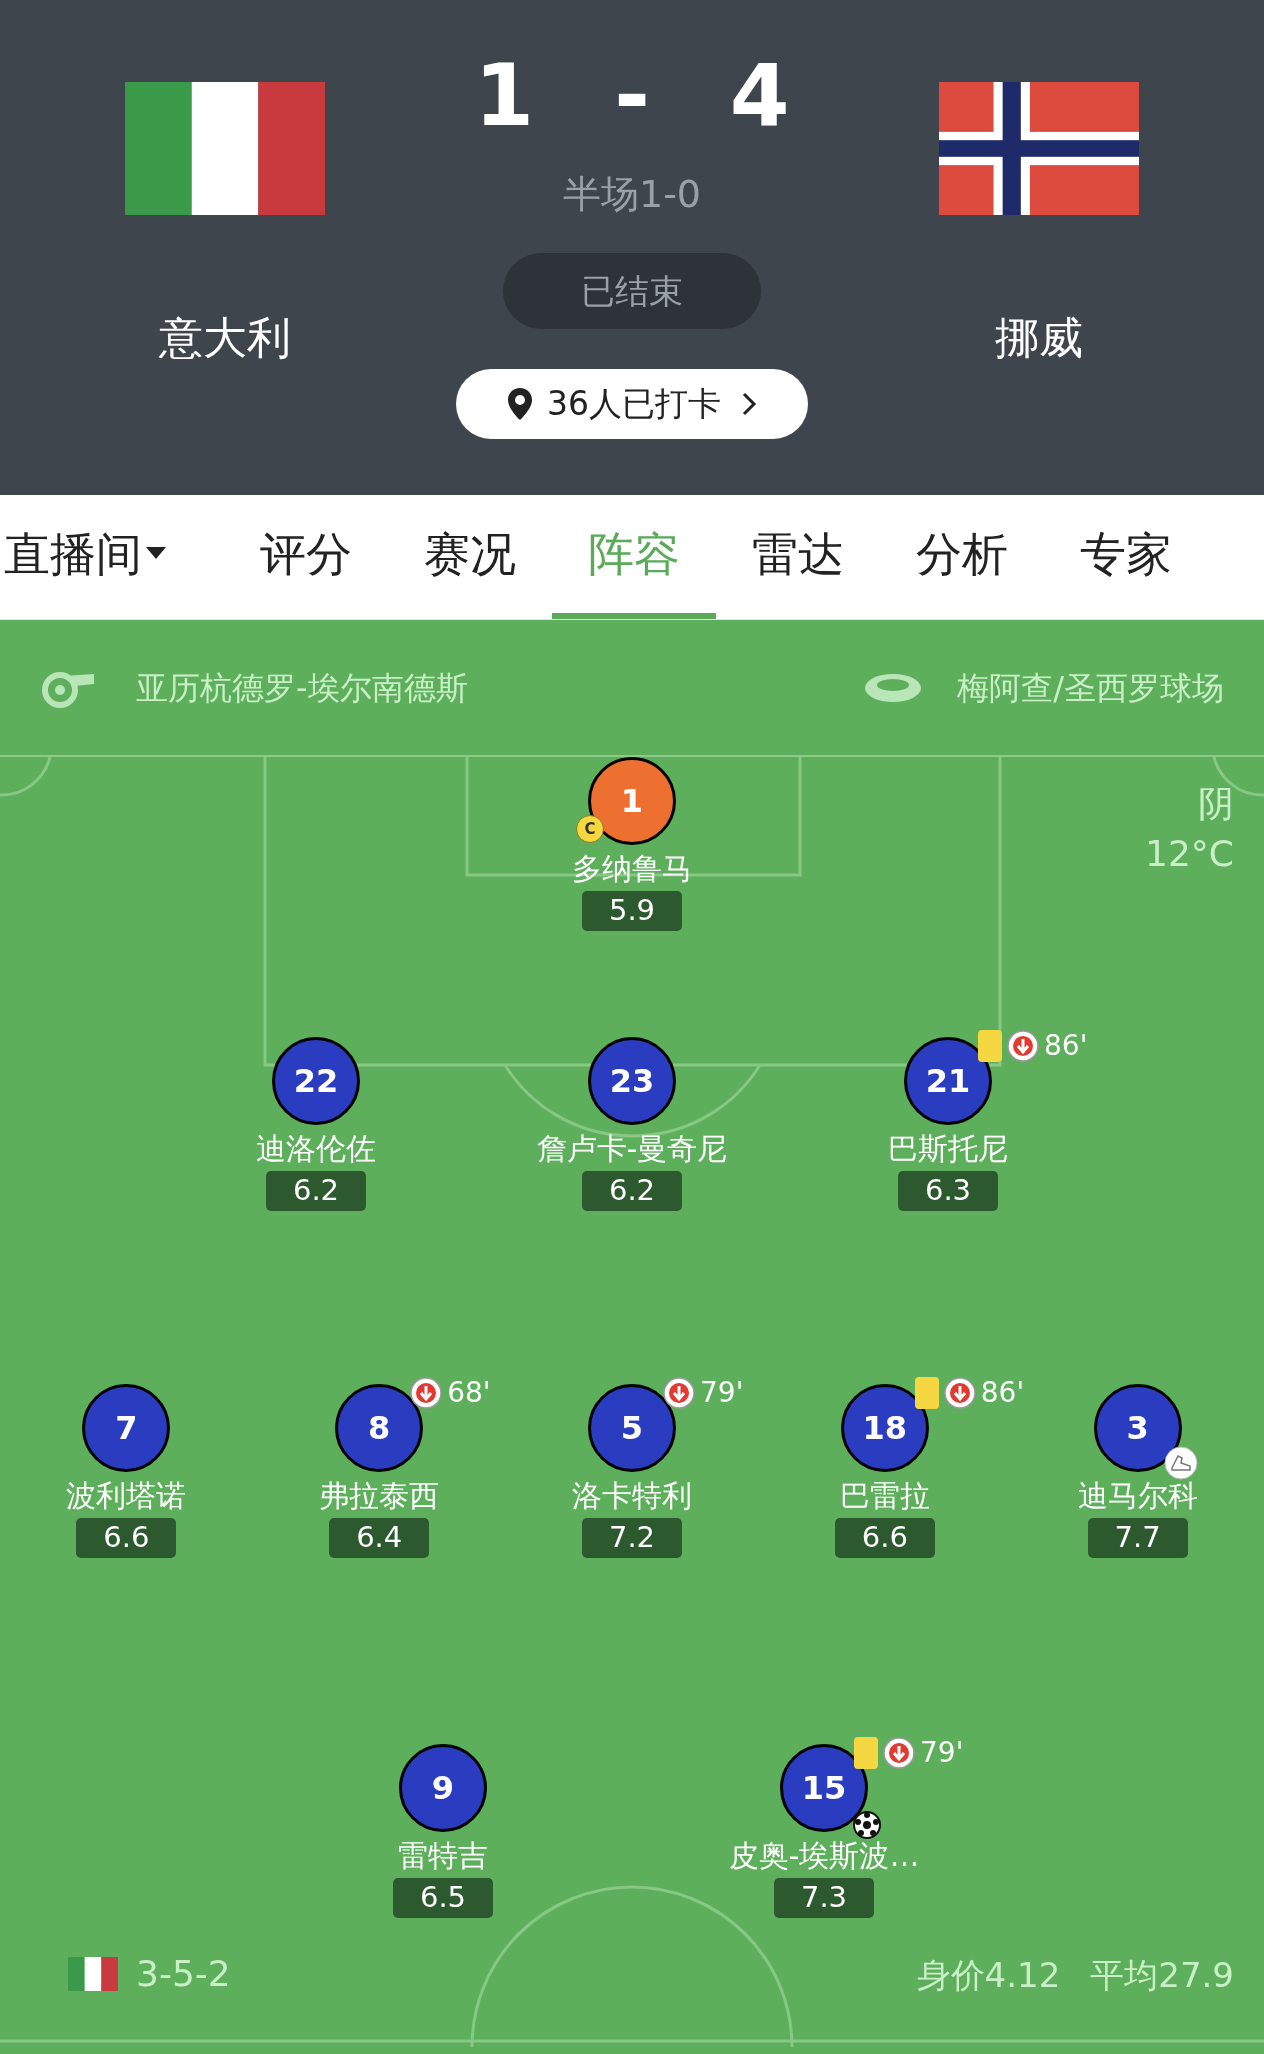 Image resolution: width=1264 pixels, height=2054 pixels. Describe the element at coordinates (379, 1538) in the screenshot. I see `player-rating: 6.4` at that location.